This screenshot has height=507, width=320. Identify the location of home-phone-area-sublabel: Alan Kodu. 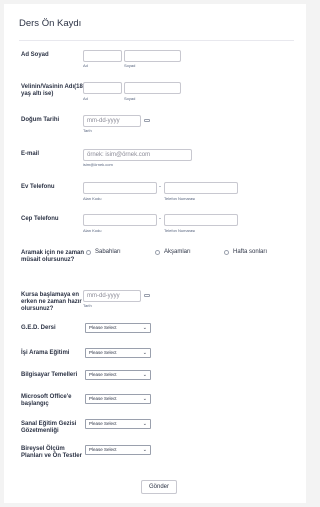
(92, 198).